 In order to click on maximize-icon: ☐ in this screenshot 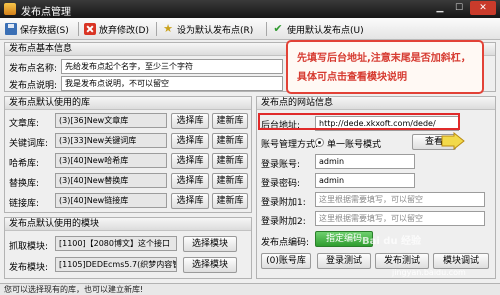, I will do `click(459, 8)`.